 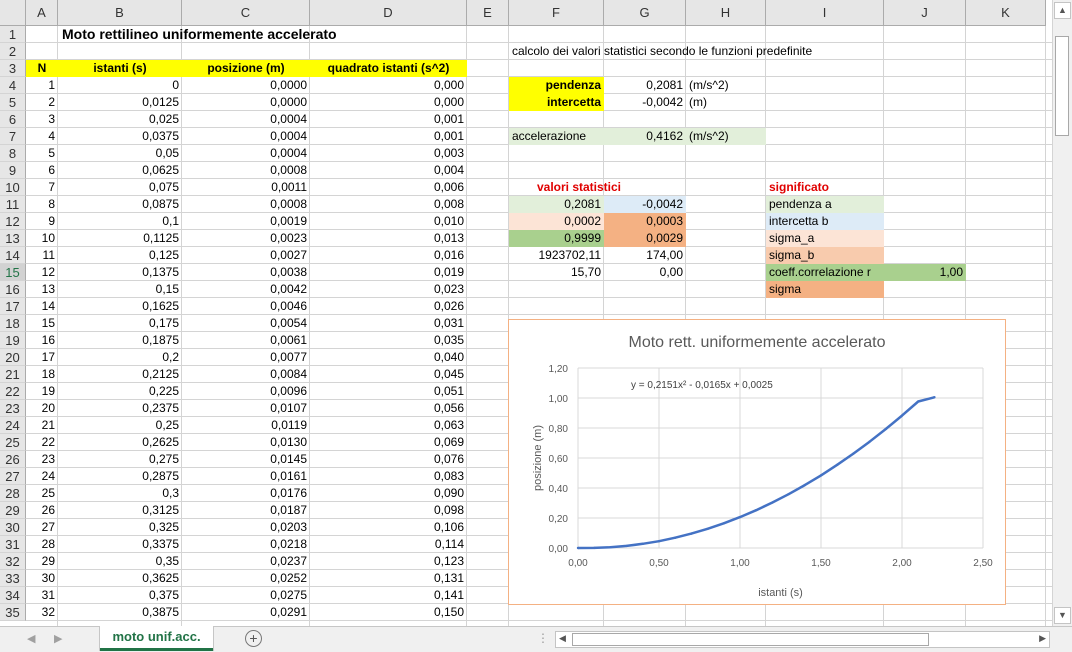 I want to click on select-all-corner, so click(x=13, y=13).